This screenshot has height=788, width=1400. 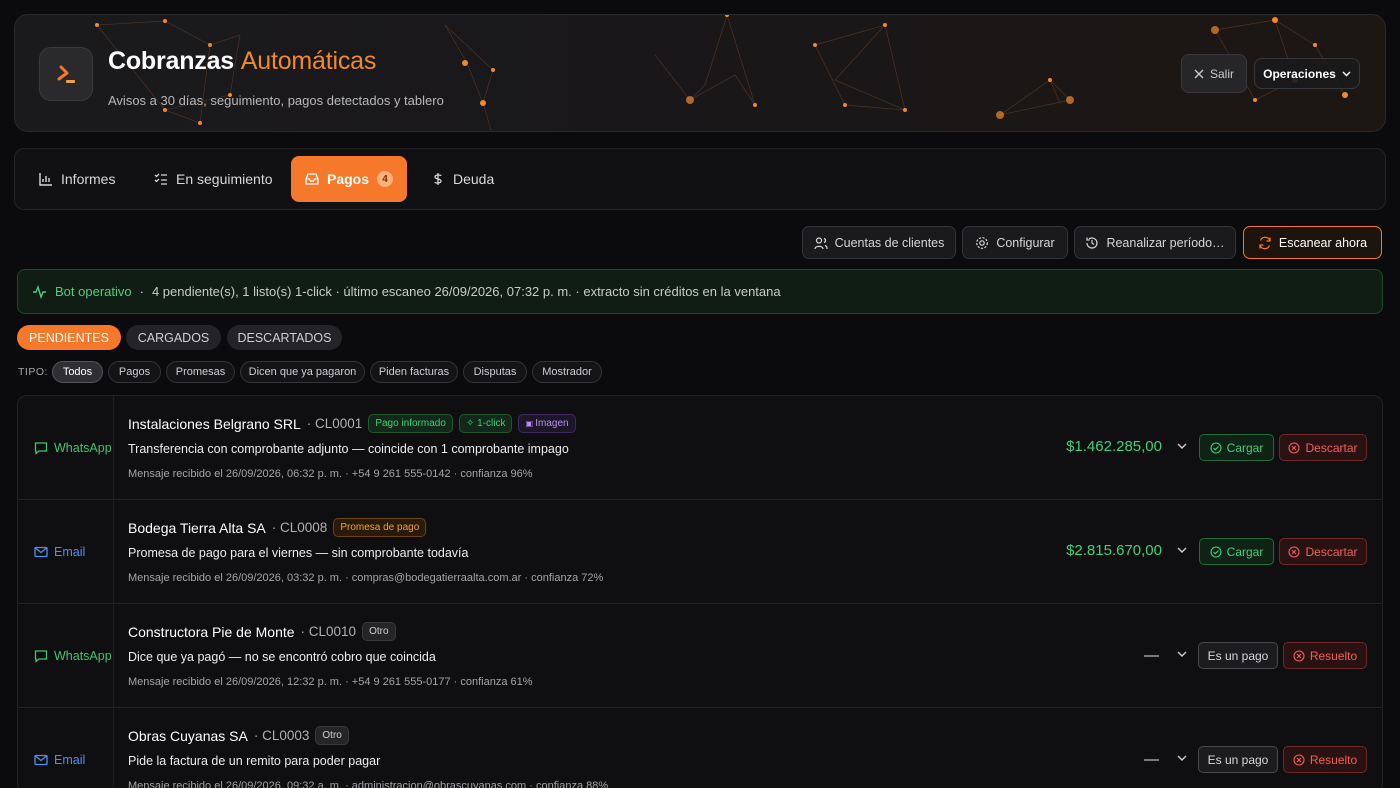 What do you see at coordinates (188, 735) in the screenshot?
I see `client-name: Obras Cuyanas SA` at bounding box center [188, 735].